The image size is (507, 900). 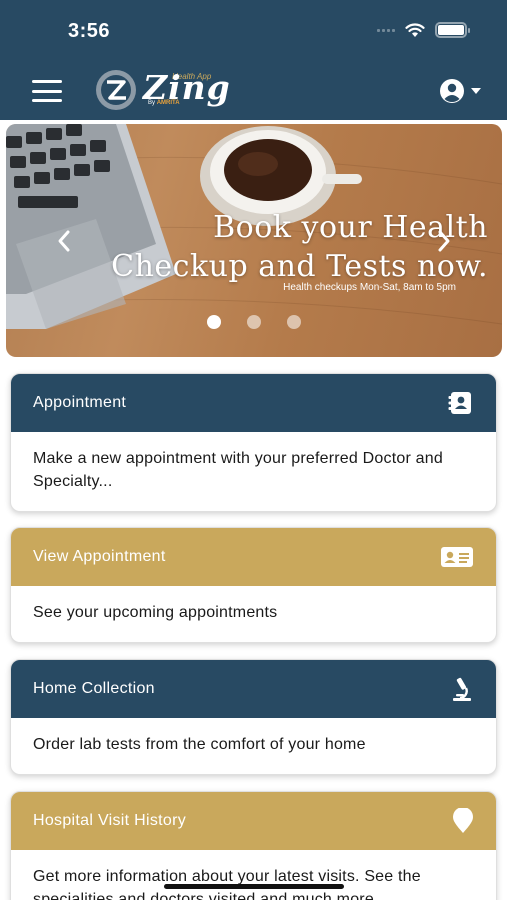 What do you see at coordinates (253, 821) in the screenshot?
I see `card-header: Hospital Visit History` at bounding box center [253, 821].